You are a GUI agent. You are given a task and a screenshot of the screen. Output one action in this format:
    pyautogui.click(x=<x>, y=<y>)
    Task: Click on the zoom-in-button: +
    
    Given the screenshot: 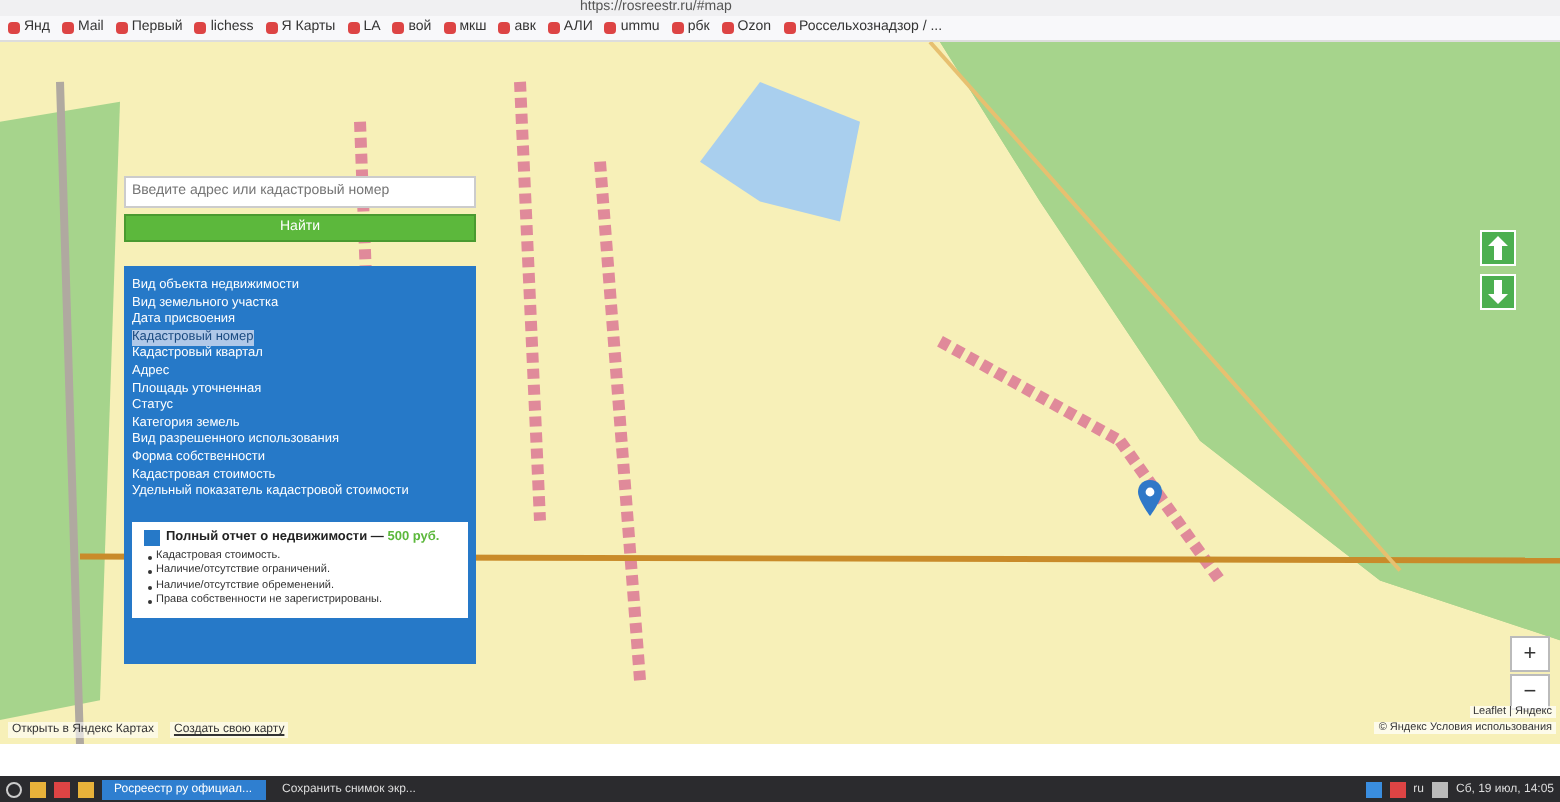 What is the action you would take?
    pyautogui.click(x=1530, y=653)
    